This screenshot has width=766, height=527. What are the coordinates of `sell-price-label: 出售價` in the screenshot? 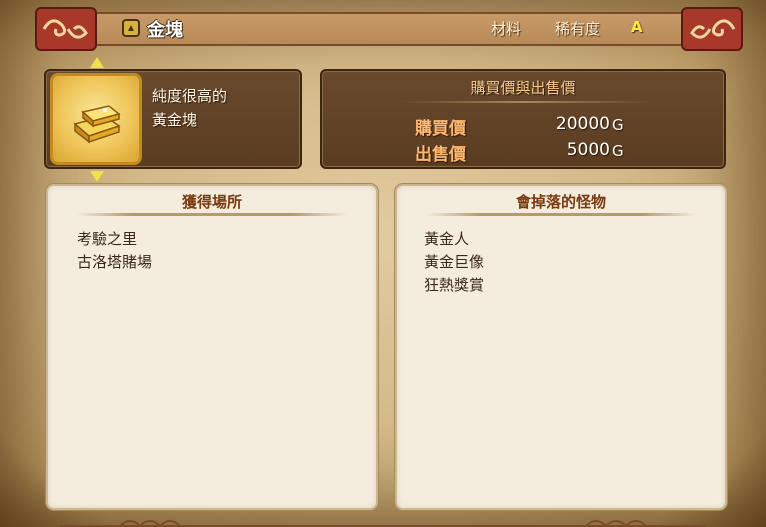 It's located at (440, 155).